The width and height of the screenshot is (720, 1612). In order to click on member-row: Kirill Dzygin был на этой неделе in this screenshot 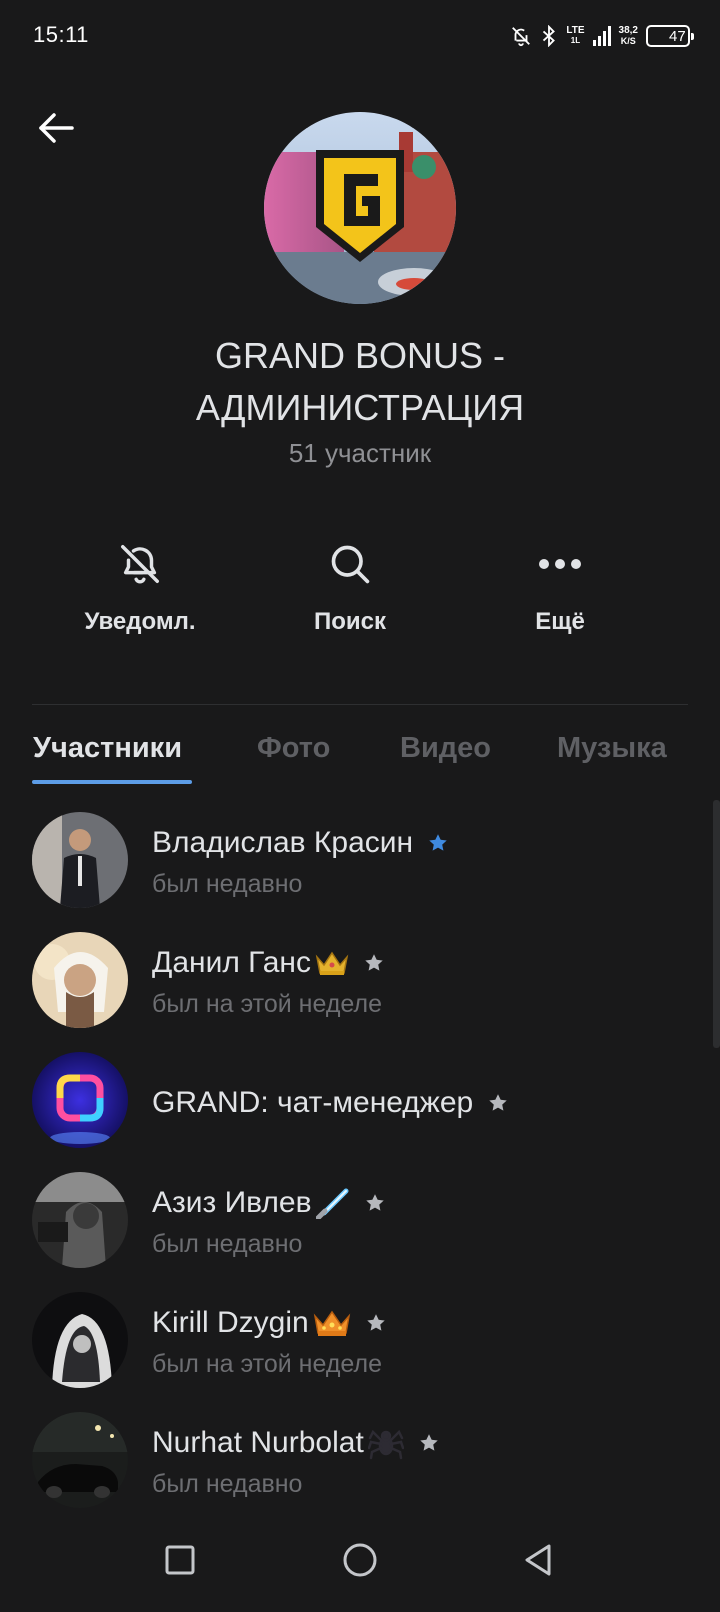, I will do `click(360, 1347)`.